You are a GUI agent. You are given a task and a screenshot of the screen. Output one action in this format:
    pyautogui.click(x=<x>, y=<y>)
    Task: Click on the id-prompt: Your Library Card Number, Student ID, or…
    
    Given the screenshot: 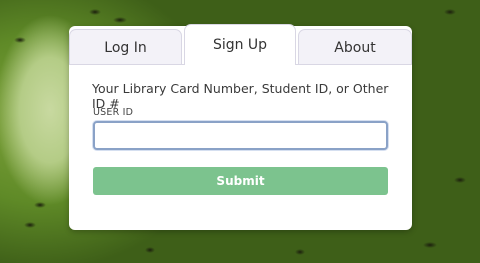 What is the action you would take?
    pyautogui.click(x=240, y=96)
    